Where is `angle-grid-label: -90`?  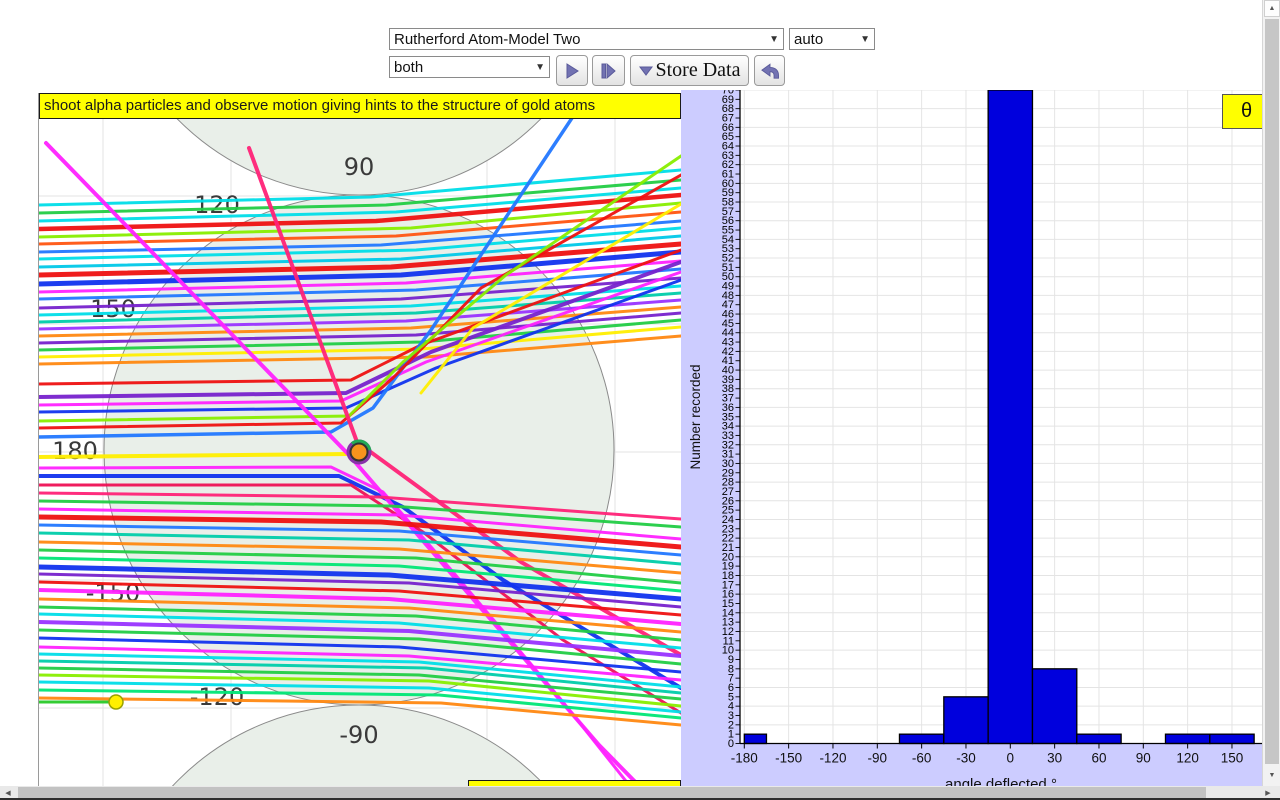
angle-grid-label: -90 is located at coordinates (358, 735).